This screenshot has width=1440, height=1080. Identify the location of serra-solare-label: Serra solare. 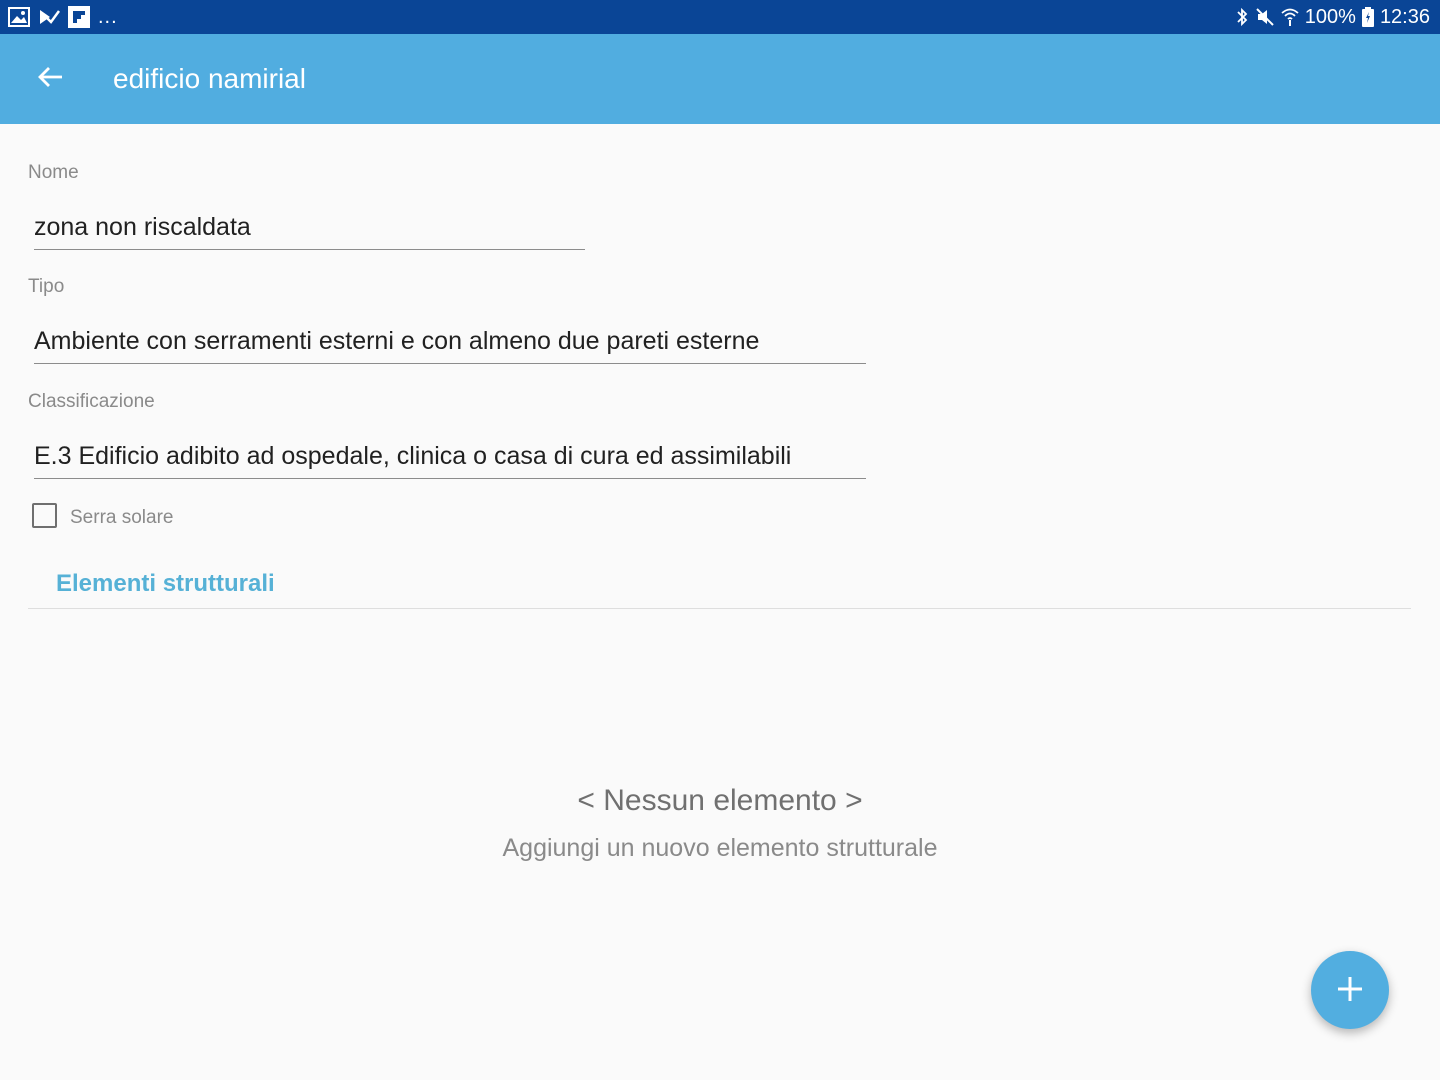
(122, 517).